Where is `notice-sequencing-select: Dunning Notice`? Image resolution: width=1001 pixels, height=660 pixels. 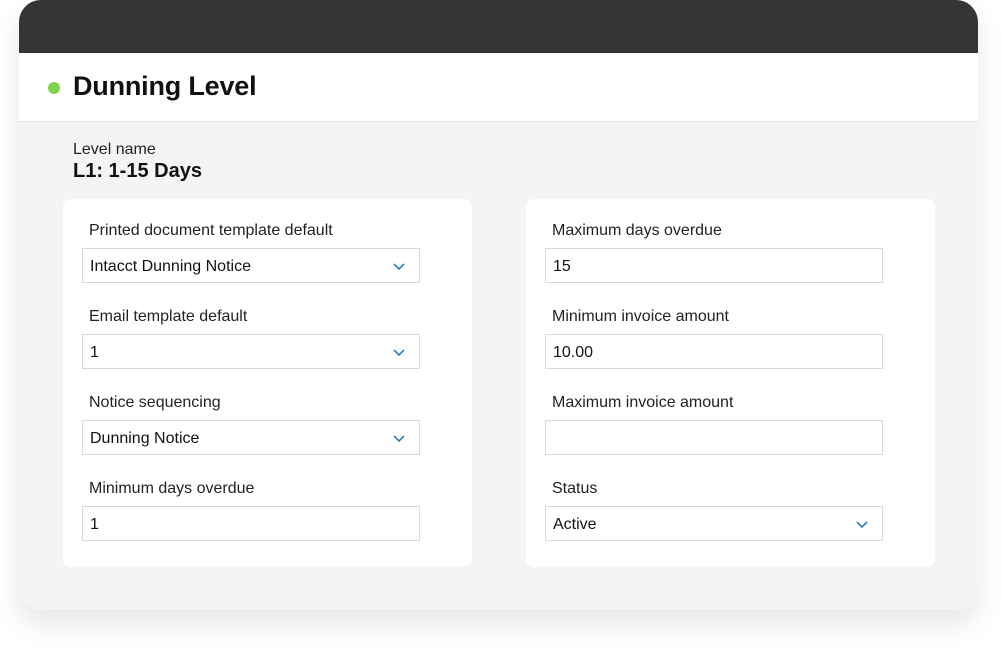
notice-sequencing-select: Dunning Notice is located at coordinates (251, 437).